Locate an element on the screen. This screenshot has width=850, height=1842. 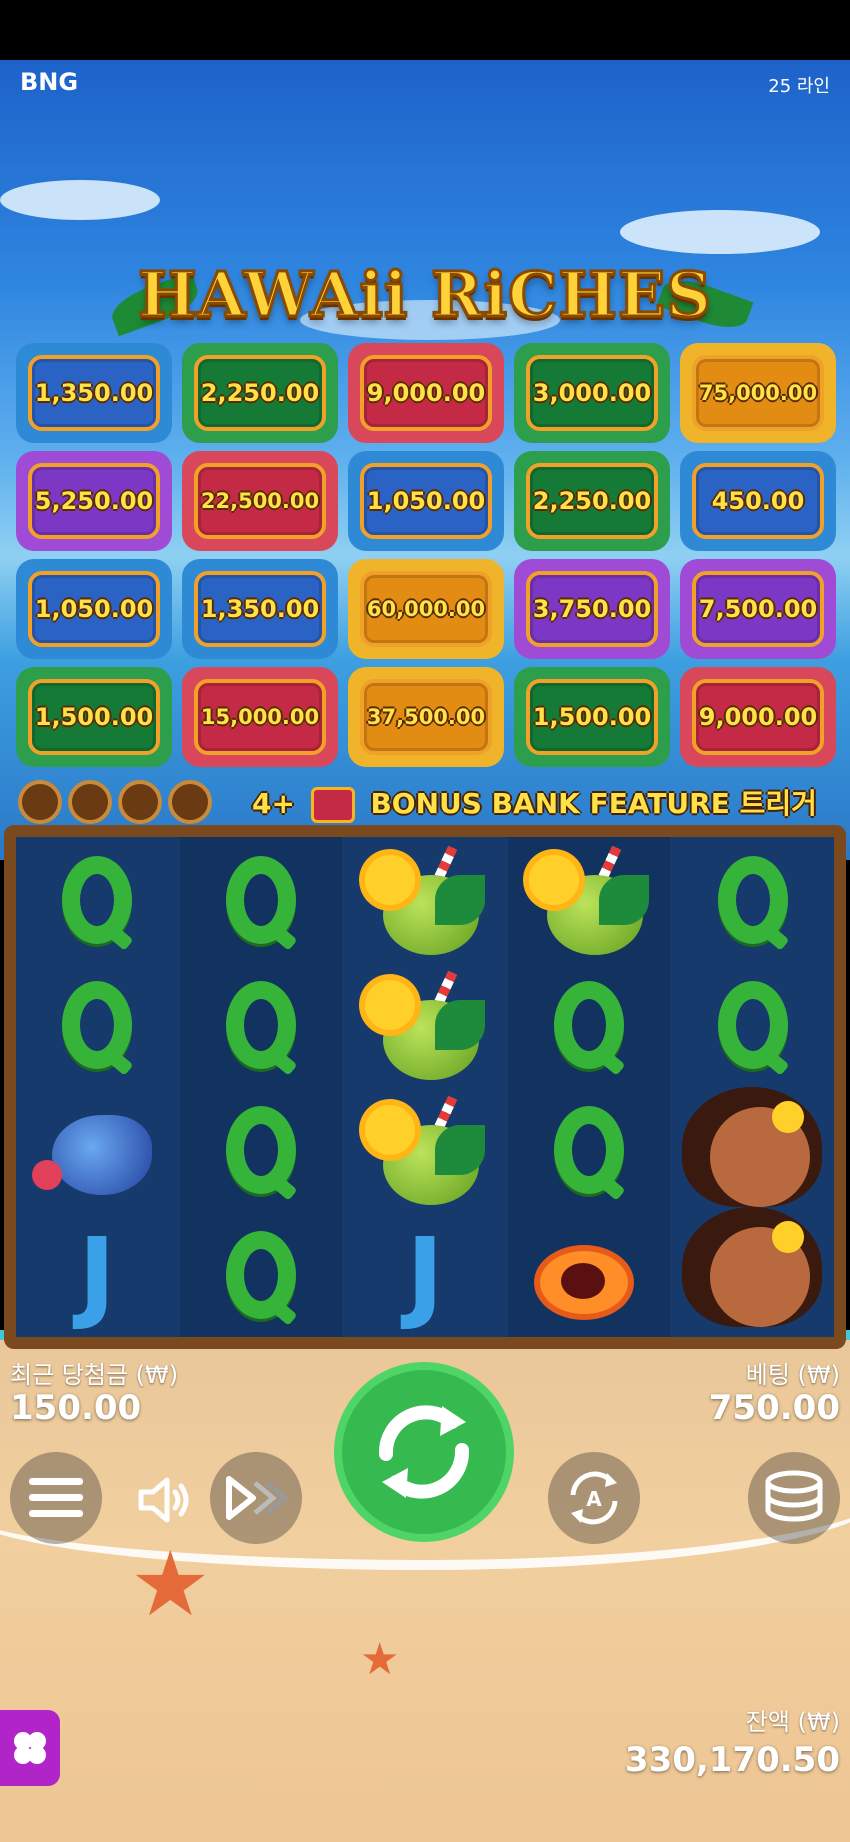
autoplay-icon: A is located at coordinates (594, 1498).